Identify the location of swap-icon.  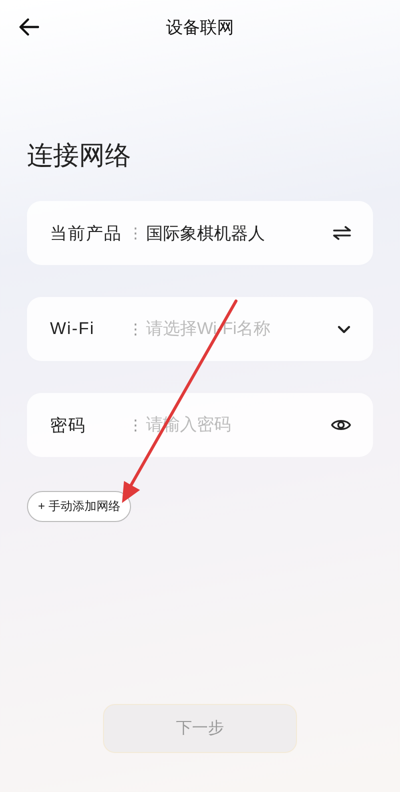
(342, 233).